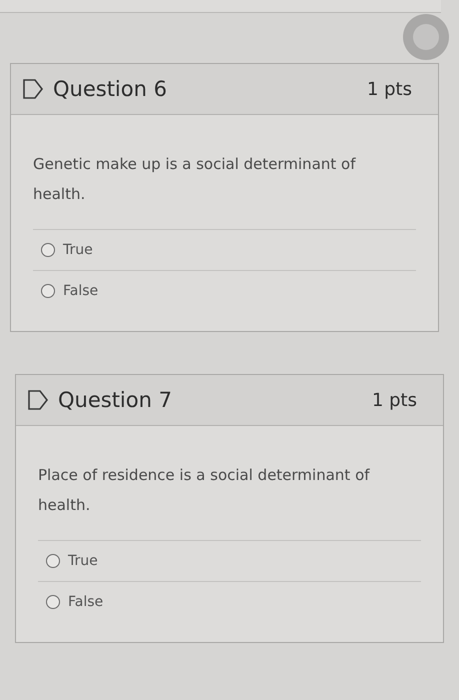  I want to click on question-title: Question 6, so click(110, 89).